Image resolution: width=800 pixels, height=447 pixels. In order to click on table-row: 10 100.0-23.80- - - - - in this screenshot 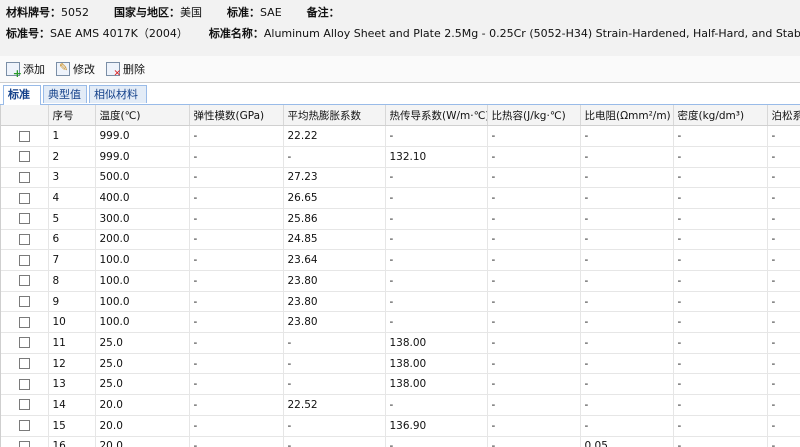, I will do `click(400, 322)`.